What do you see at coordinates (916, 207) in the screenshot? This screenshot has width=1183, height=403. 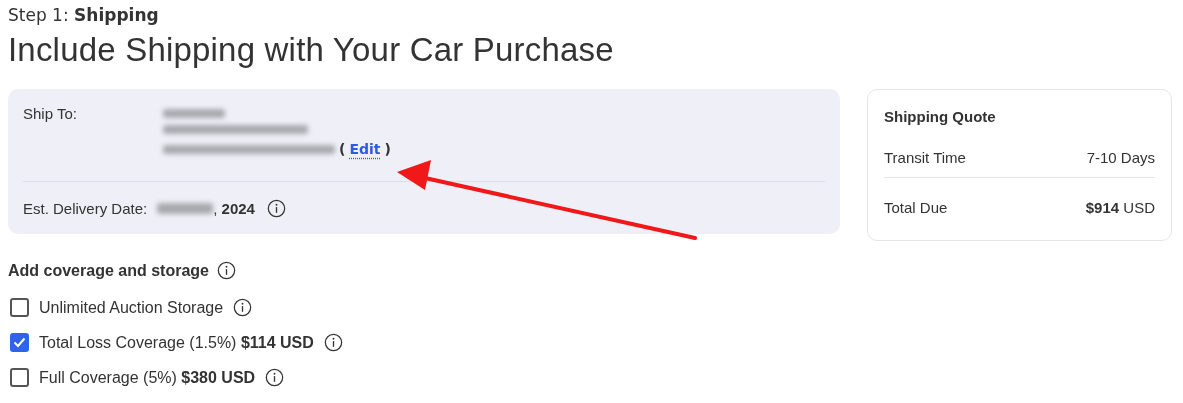 I see `quote-label: Total Due` at bounding box center [916, 207].